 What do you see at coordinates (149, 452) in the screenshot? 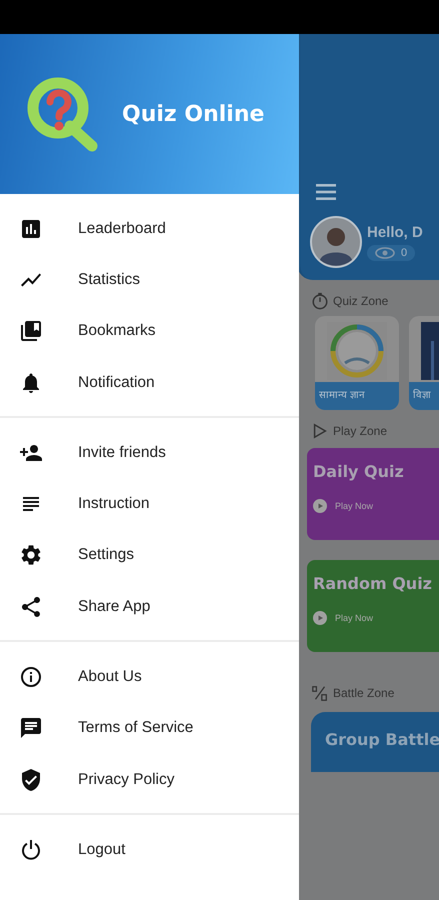
I see `menu-item: Invite friends` at bounding box center [149, 452].